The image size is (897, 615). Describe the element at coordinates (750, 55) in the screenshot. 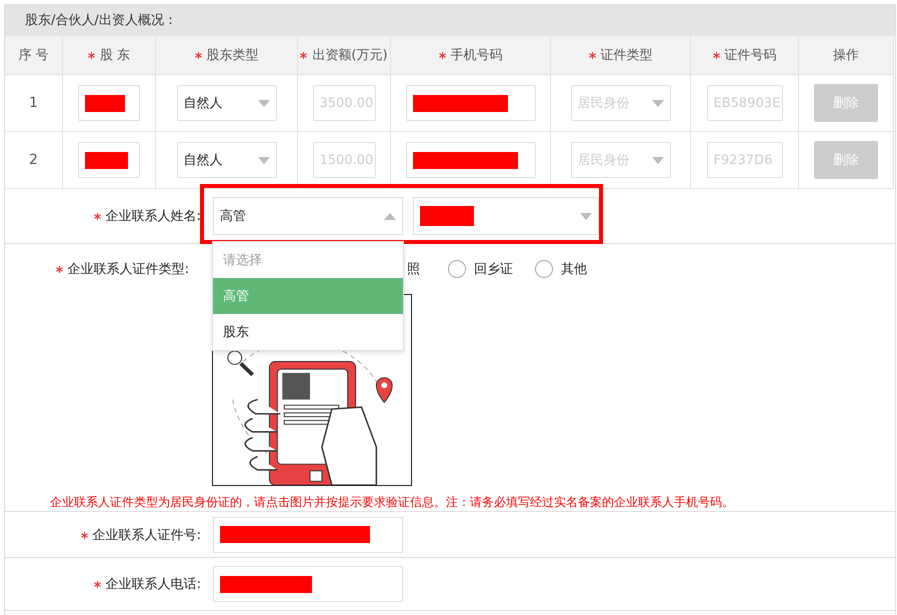

I see `column-title: 证件号码` at that location.